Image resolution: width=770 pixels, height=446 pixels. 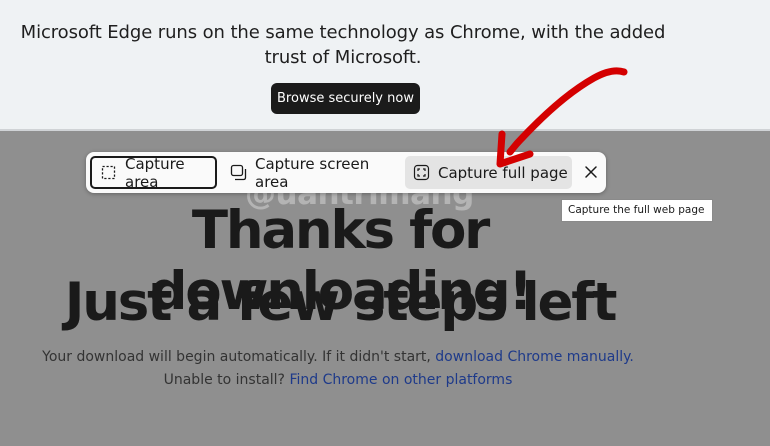 What do you see at coordinates (226, 380) in the screenshot?
I see `install-help-label: Unable to install?` at bounding box center [226, 380].